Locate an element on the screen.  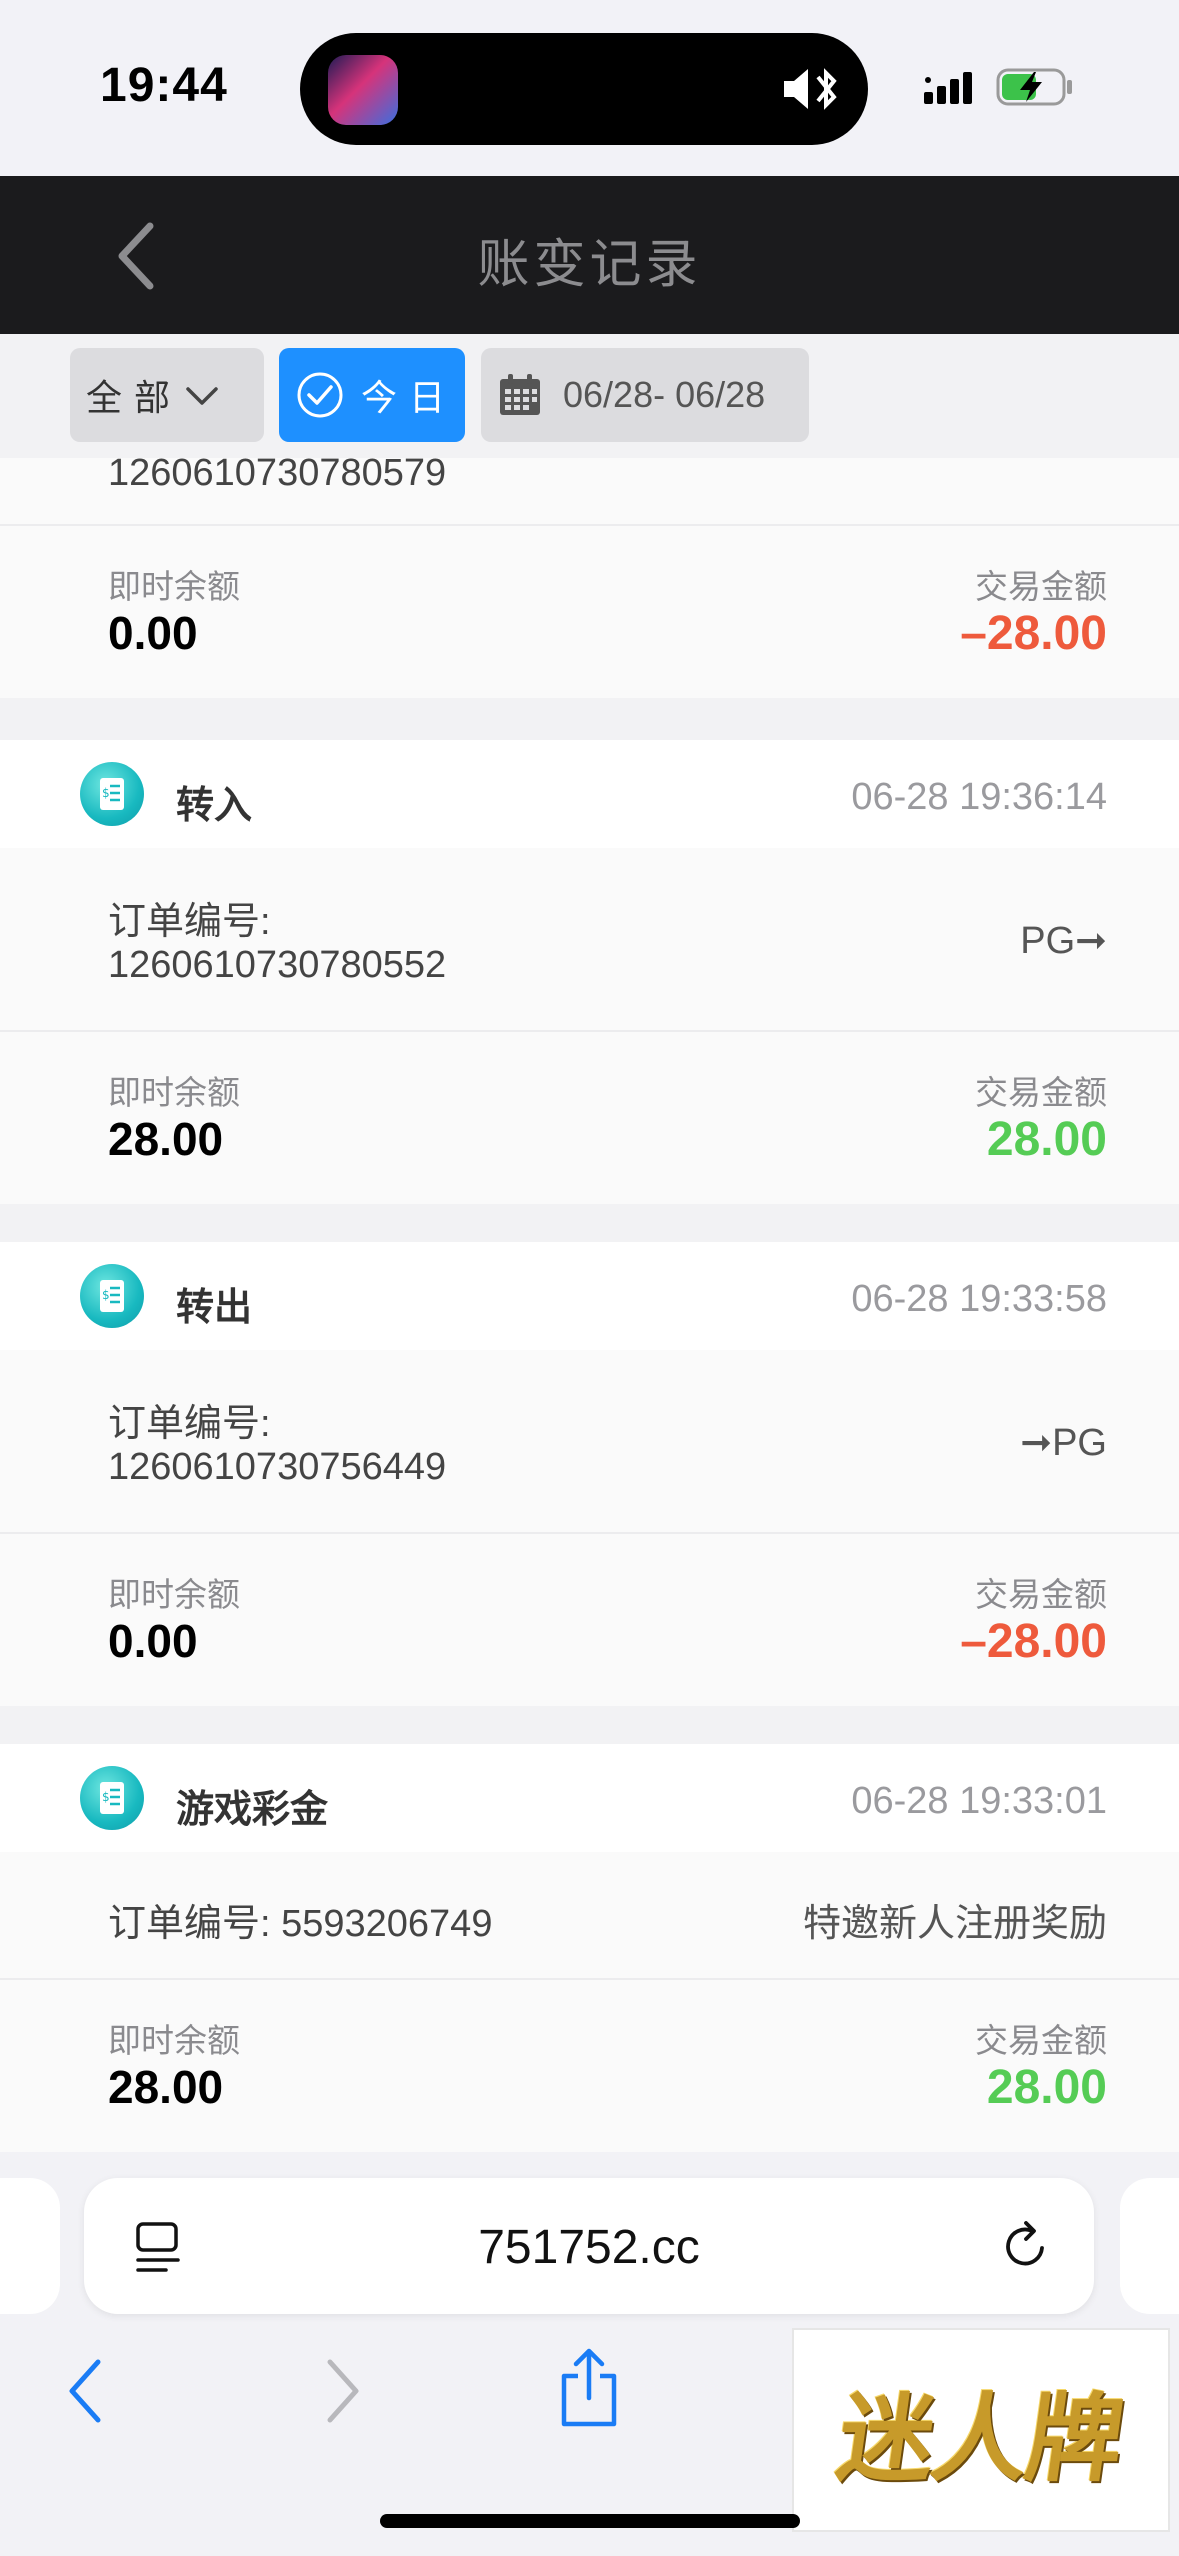
watermark-logo: 迷人牌 is located at coordinates (981, 2430).